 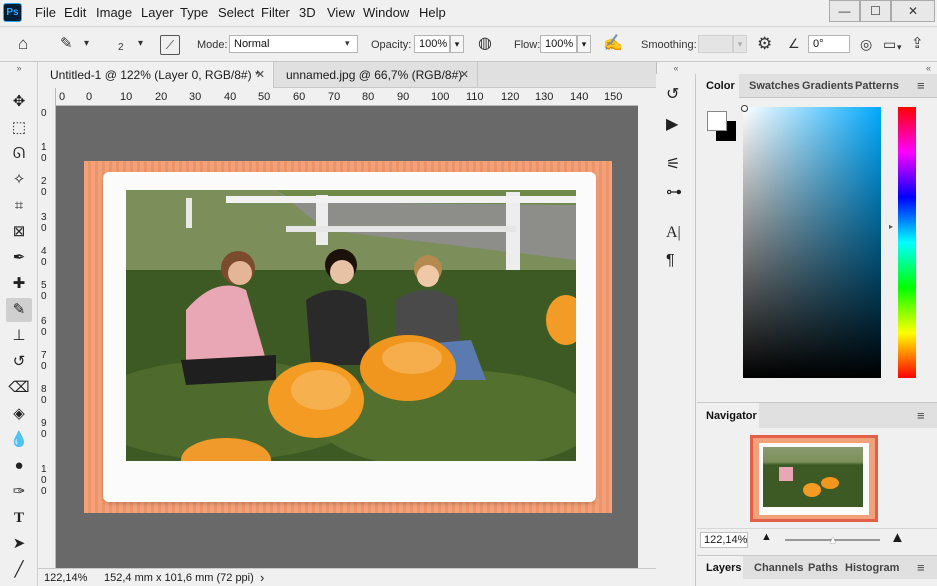 I want to click on vertical-ruler: 0 10 20 30 40 50 60 70 80 90 100, so click(x=47, y=328).